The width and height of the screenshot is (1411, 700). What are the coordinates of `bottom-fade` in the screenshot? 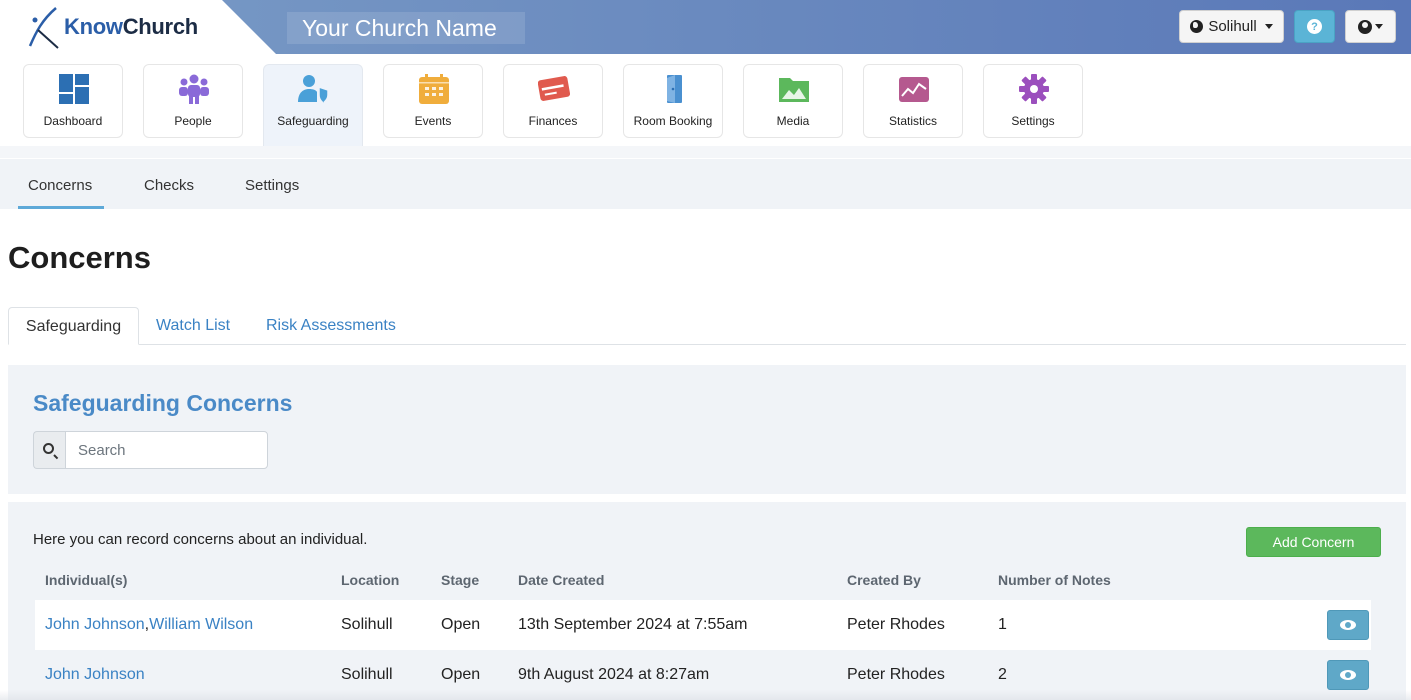 It's located at (705, 695).